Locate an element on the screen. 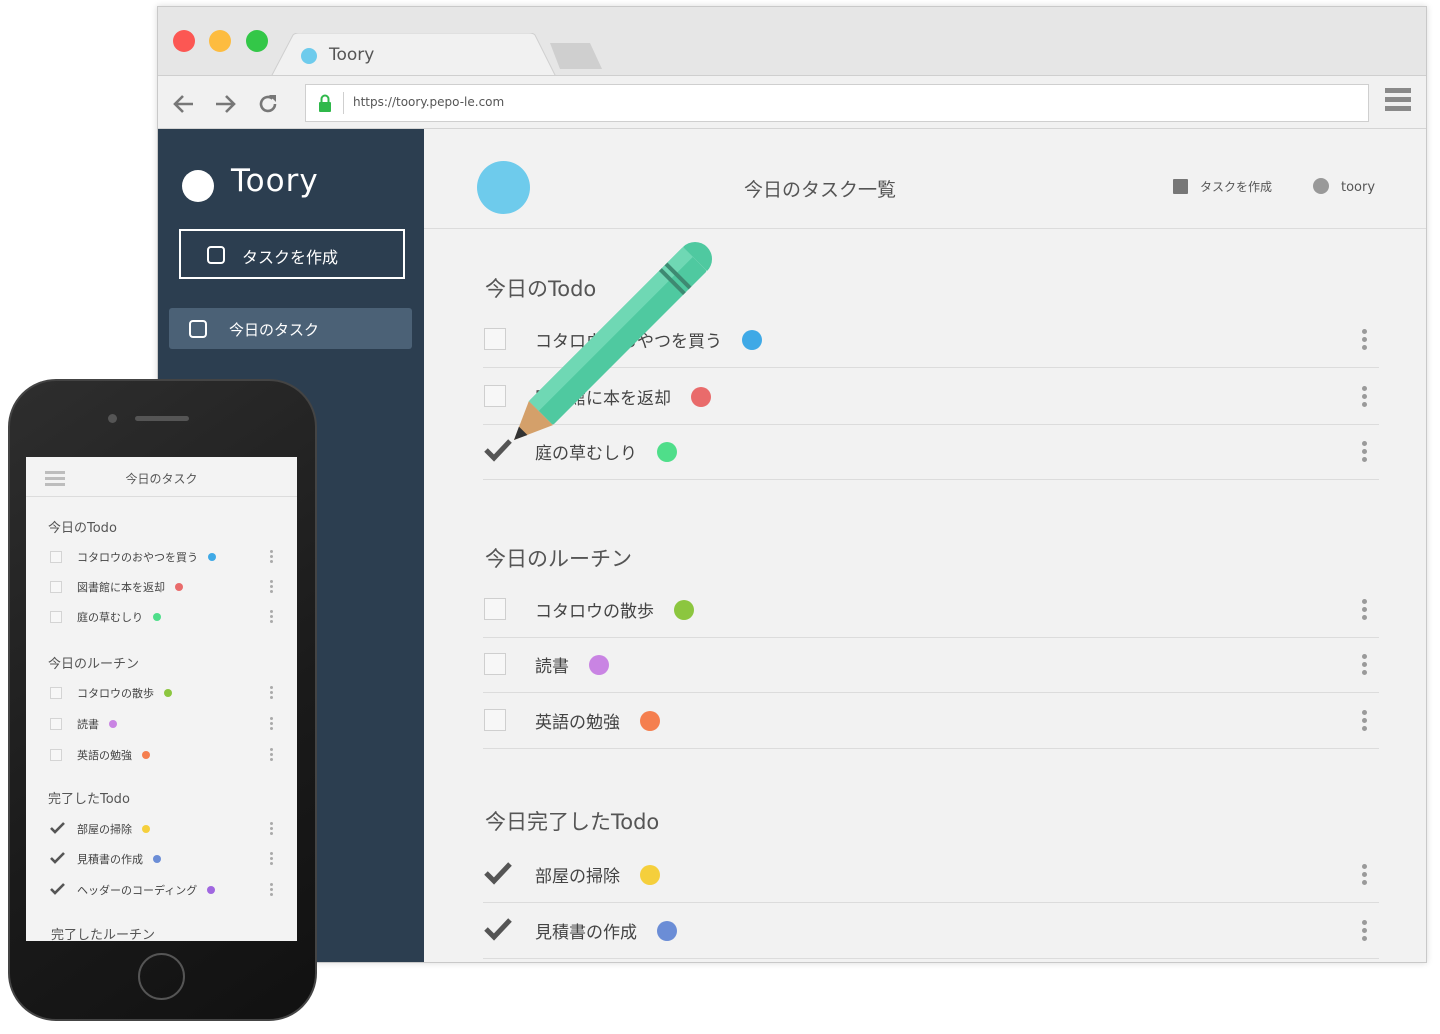  pencil-illustration is located at coordinates (611, 347).